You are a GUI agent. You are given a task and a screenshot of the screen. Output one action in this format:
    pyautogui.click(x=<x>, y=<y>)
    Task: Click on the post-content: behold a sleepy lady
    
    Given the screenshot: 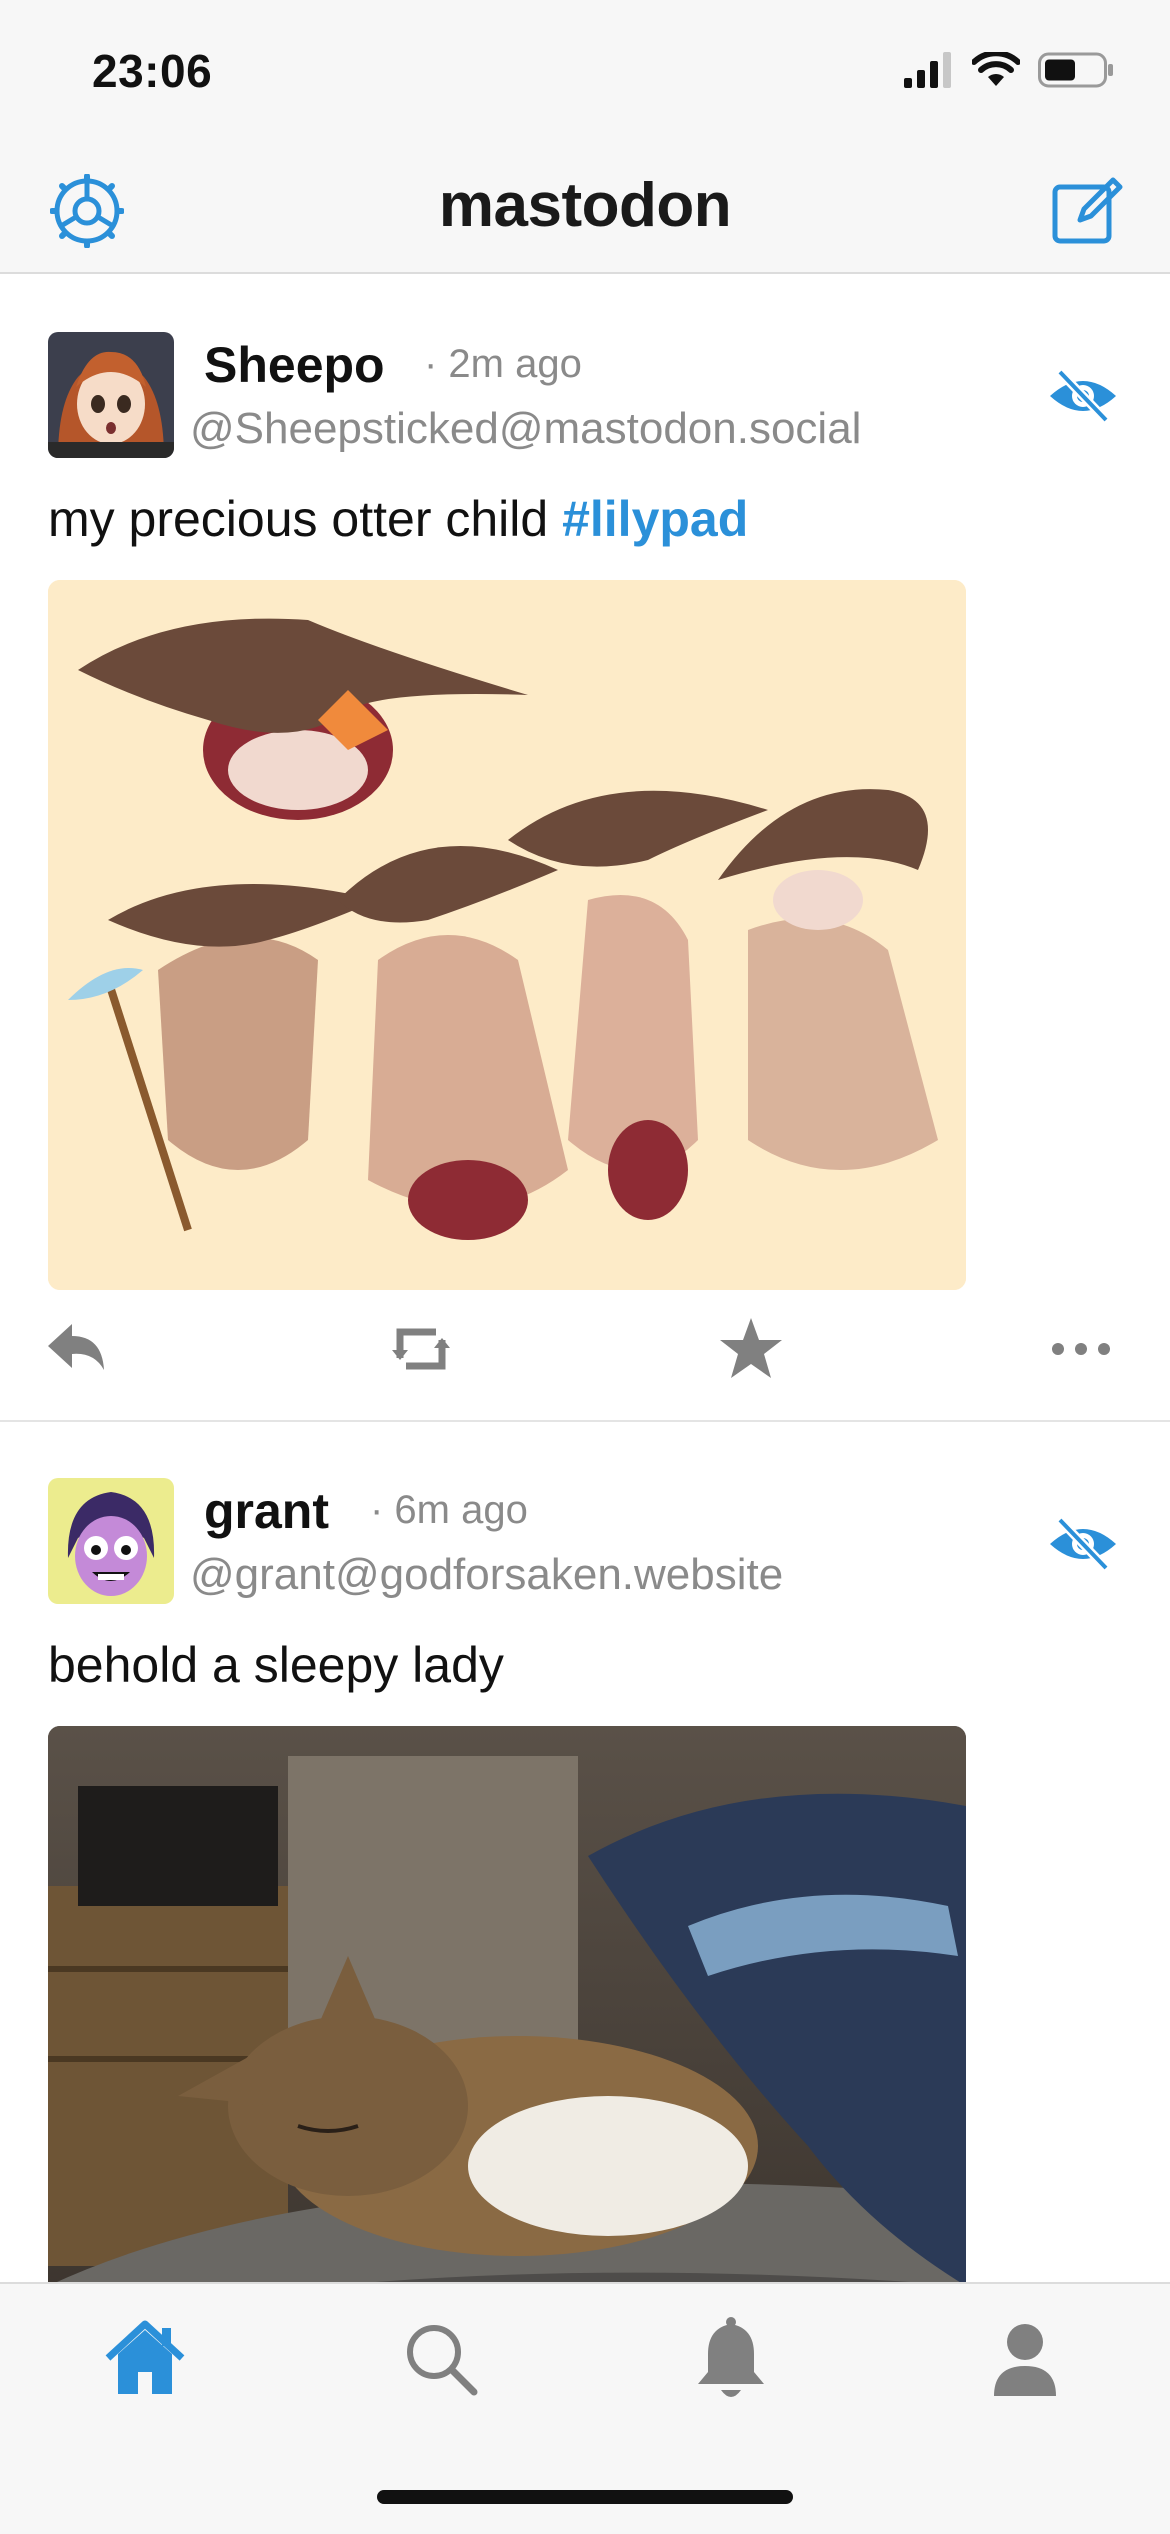 What is the action you would take?
    pyautogui.click(x=276, y=1665)
    